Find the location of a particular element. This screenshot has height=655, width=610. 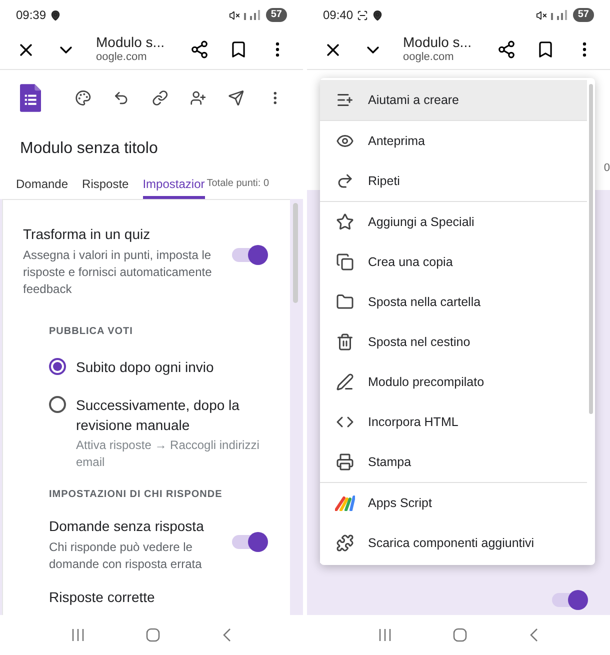

screen-record-icon is located at coordinates (362, 15).